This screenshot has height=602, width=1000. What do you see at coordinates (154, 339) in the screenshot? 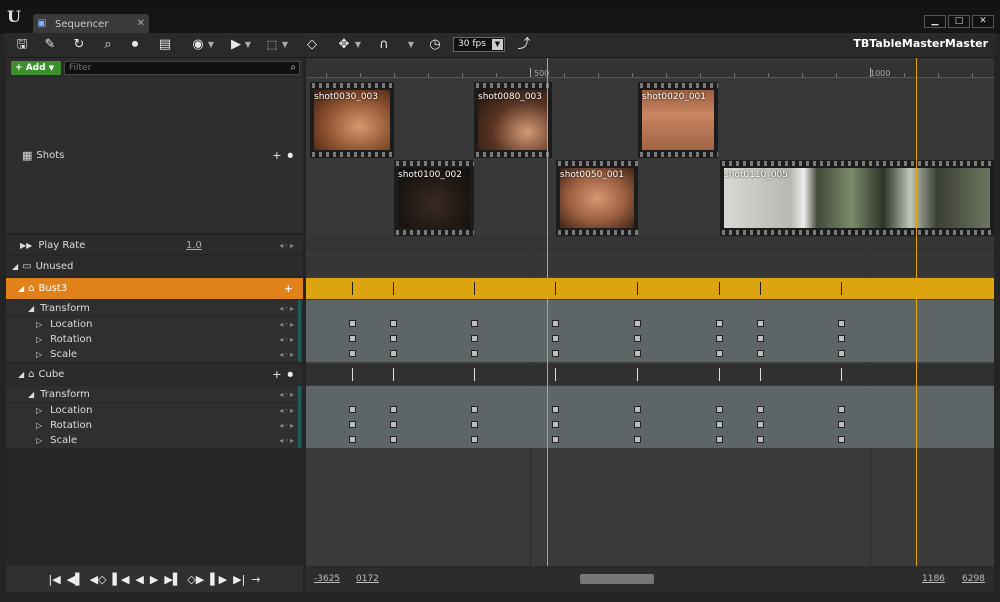
I see `bust3-rotation-row: ▷ Rotation ◂◦▸` at bounding box center [154, 339].